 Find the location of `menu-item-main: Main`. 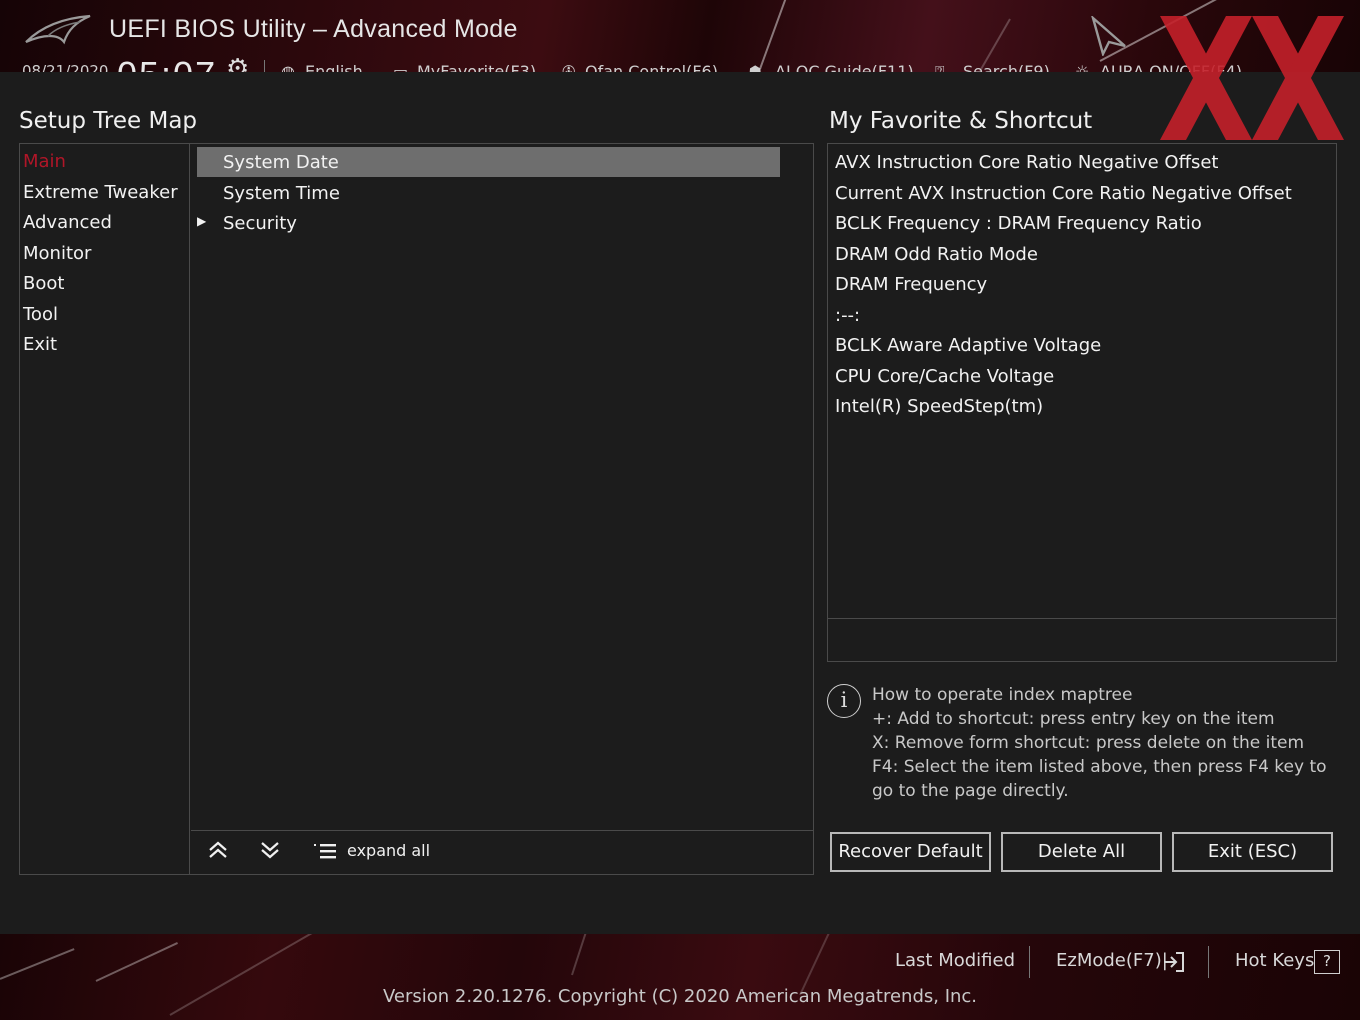

menu-item-main: Main is located at coordinates (44, 161).